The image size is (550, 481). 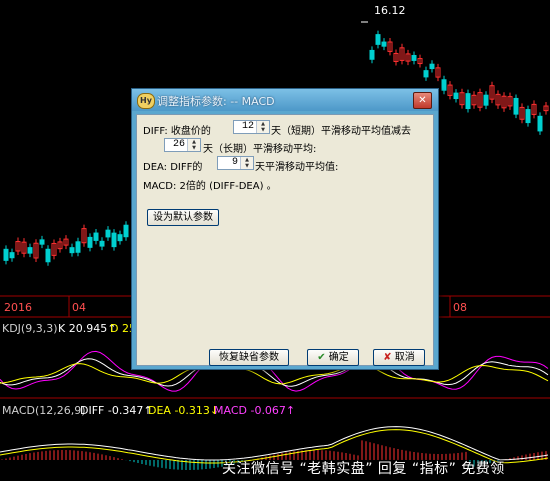 I want to click on dea-period-spinner: 9 ▲ ▼, so click(x=235, y=163).